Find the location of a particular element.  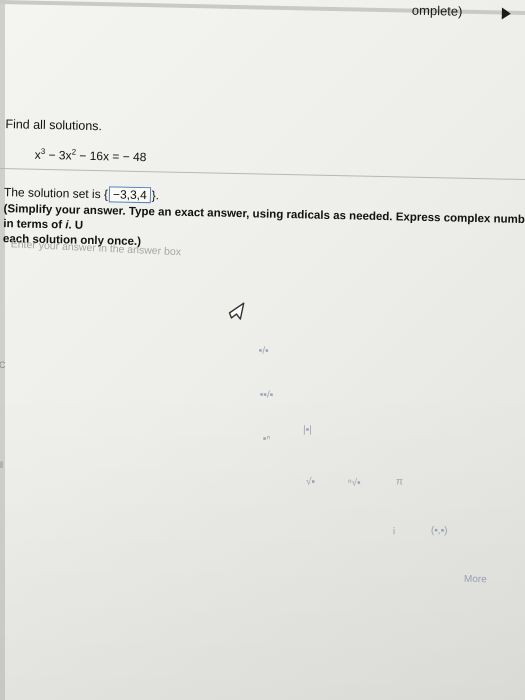

absolute-value-icon: |▪| is located at coordinates (307, 429).